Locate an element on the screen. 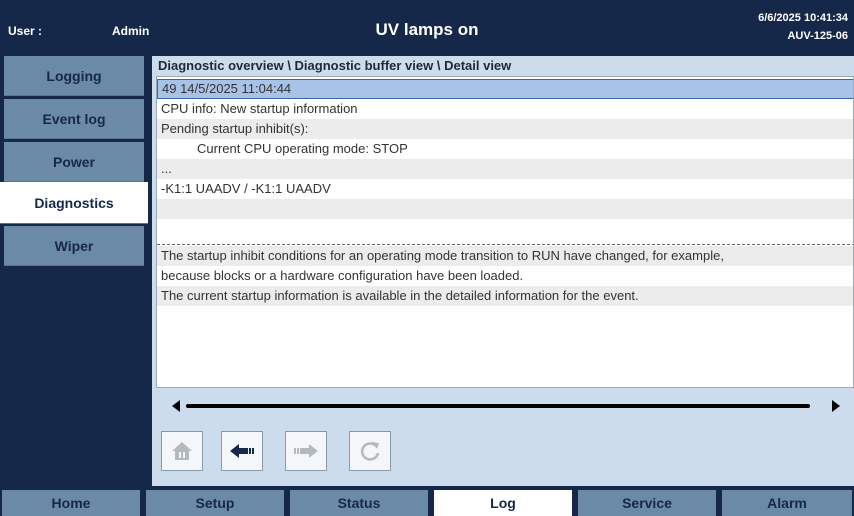  footer-tab-status: Status is located at coordinates (359, 503).